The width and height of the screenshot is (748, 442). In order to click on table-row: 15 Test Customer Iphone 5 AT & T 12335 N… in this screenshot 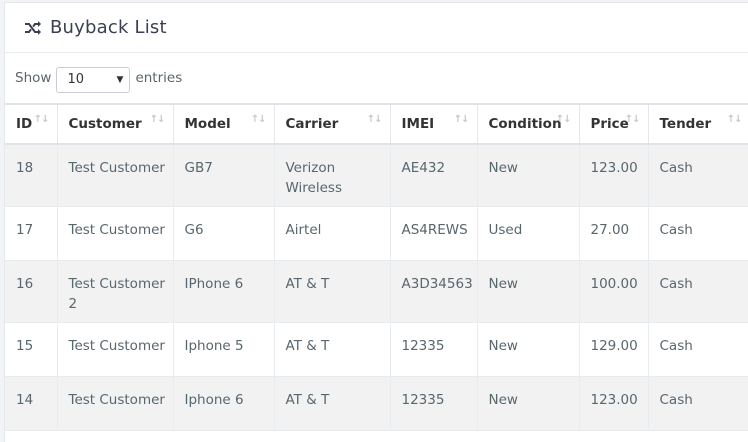, I will do `click(376, 349)`.